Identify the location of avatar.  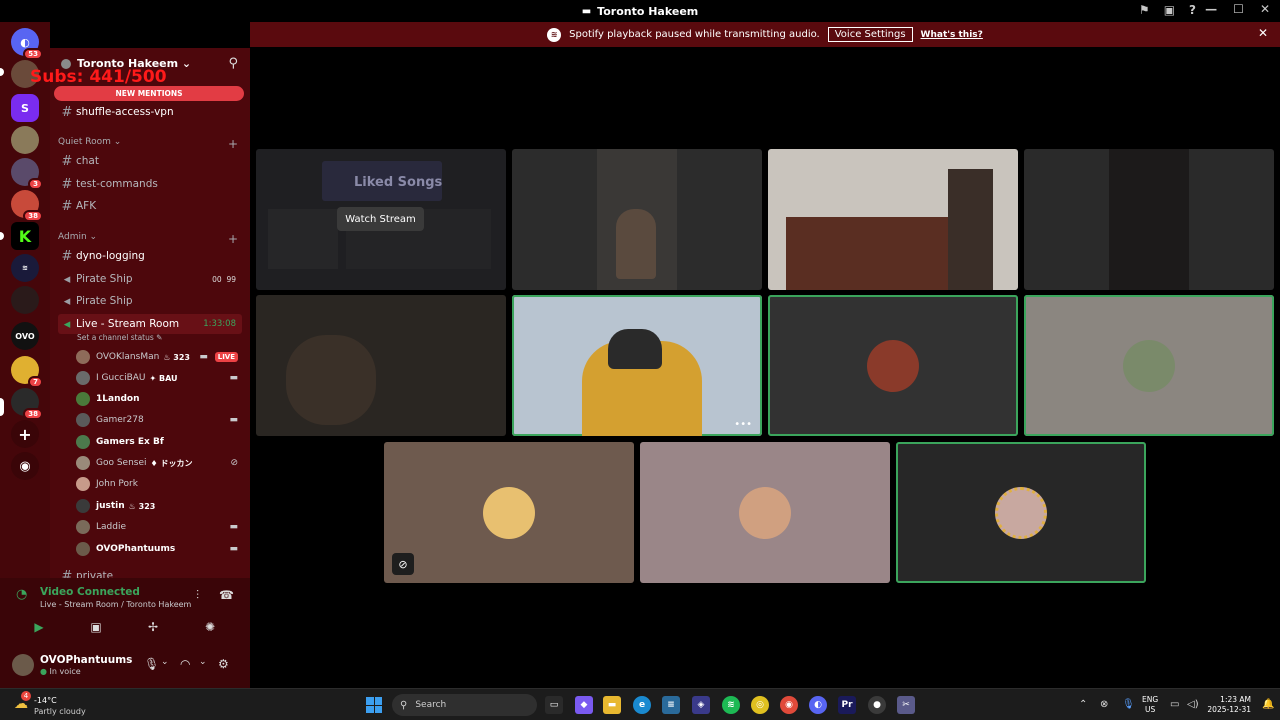
(23, 665).